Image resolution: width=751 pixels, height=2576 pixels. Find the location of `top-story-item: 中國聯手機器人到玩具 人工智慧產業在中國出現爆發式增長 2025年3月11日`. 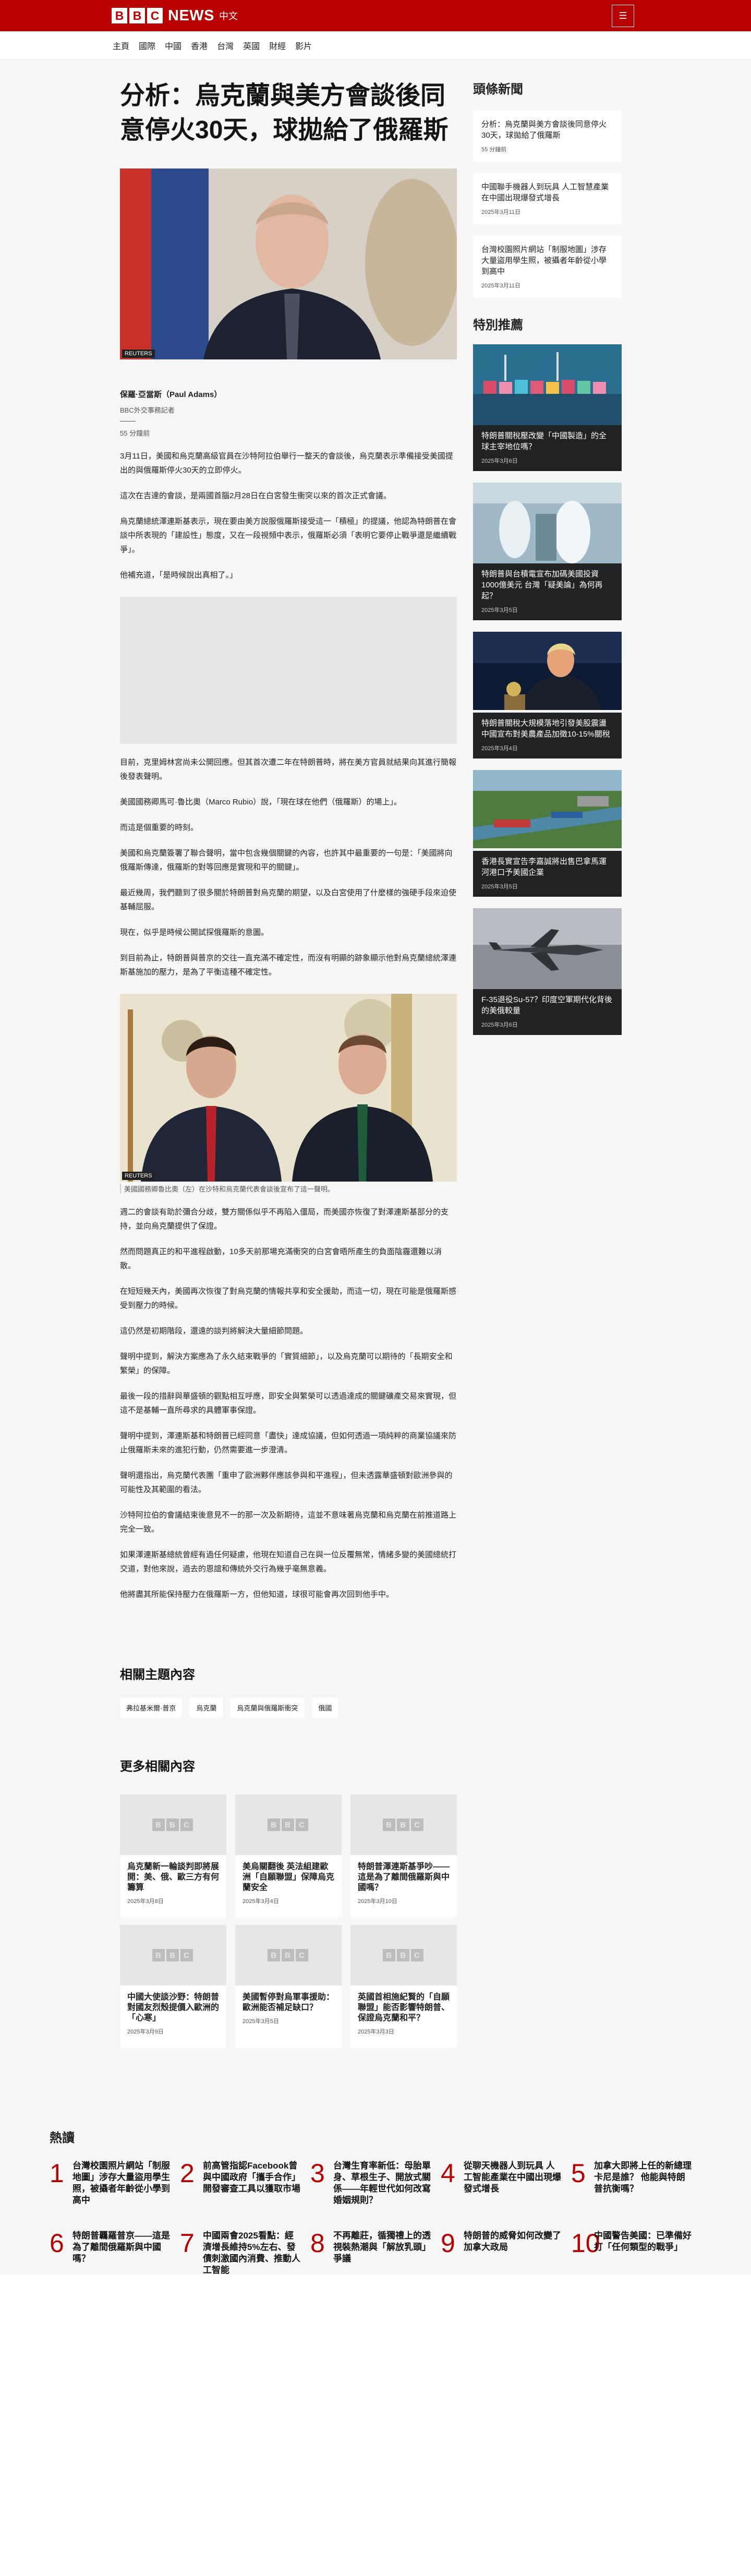

top-story-item: 中國聯手機器人到玩具 人工智慧產業在中國出現爆發式增長 2025年3月11日 is located at coordinates (548, 198).